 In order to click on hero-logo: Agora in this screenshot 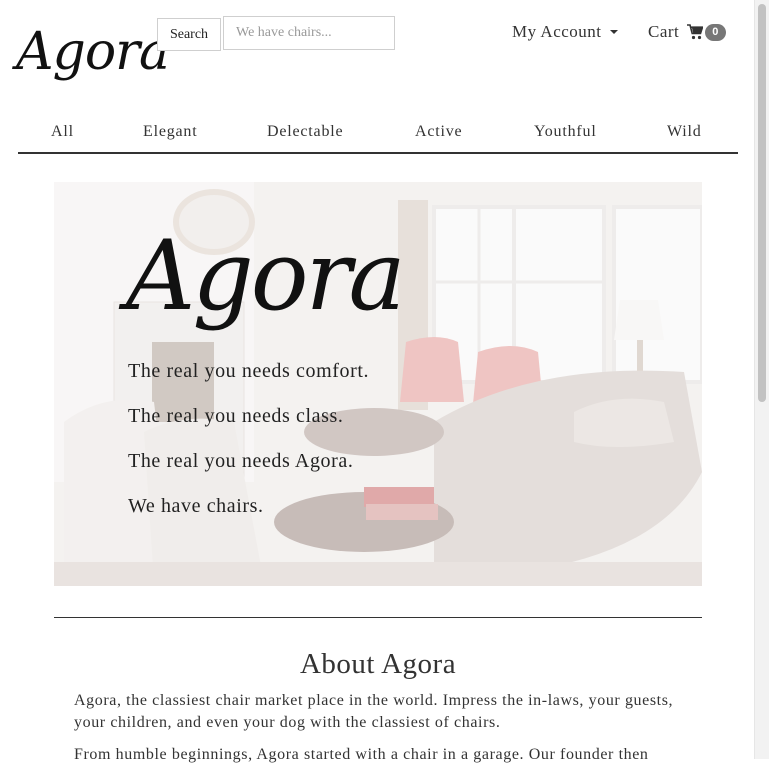, I will do `click(266, 276)`.